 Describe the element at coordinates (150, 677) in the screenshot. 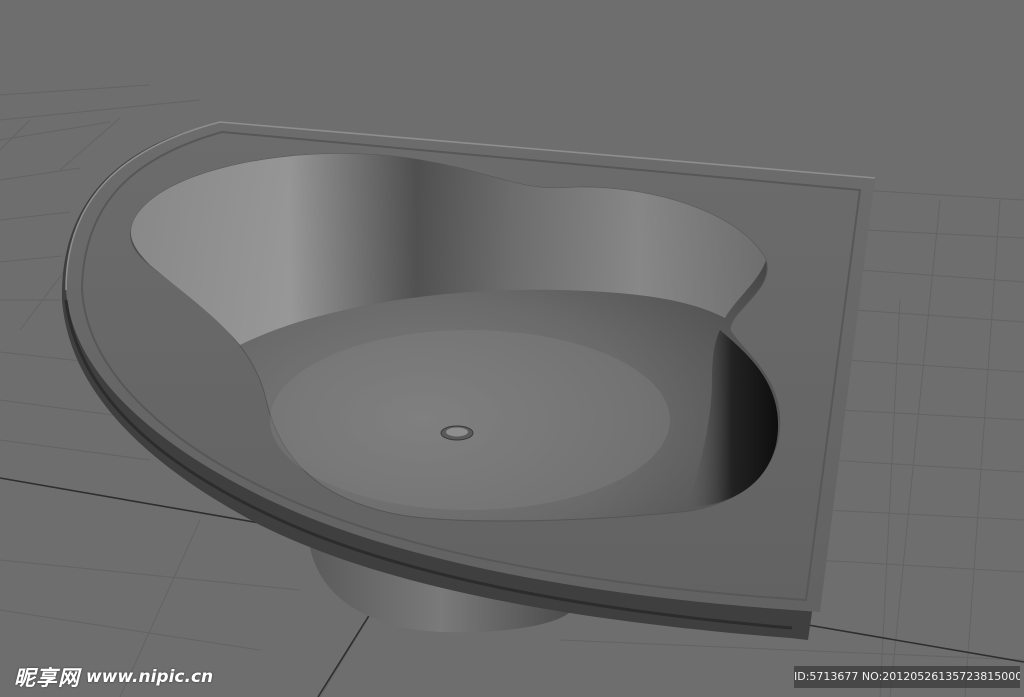

I see `watermark-site-url: www.nipic.cn` at that location.